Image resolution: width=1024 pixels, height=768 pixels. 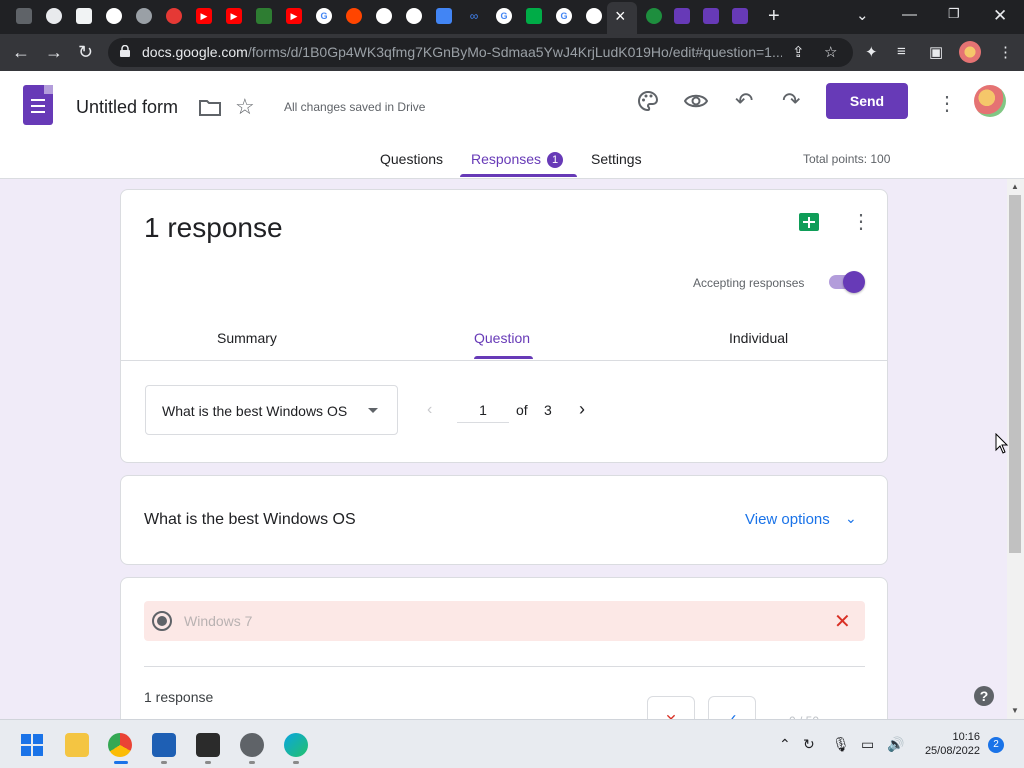 What do you see at coordinates (296, 745) in the screenshot?
I see `edge-icon` at bounding box center [296, 745].